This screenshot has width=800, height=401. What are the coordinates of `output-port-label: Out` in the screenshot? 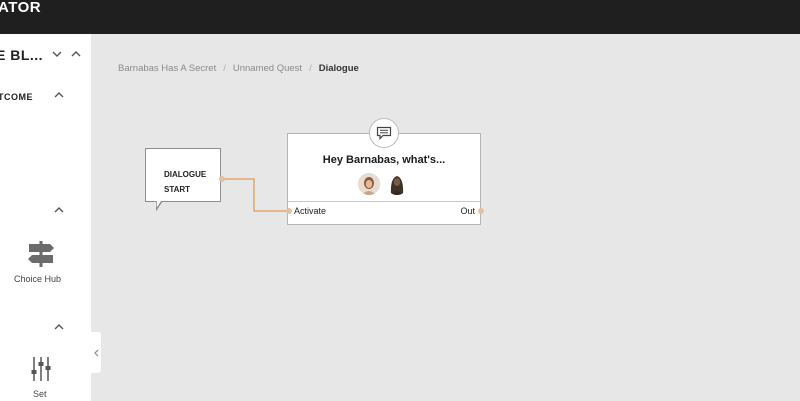 It's located at (467, 211).